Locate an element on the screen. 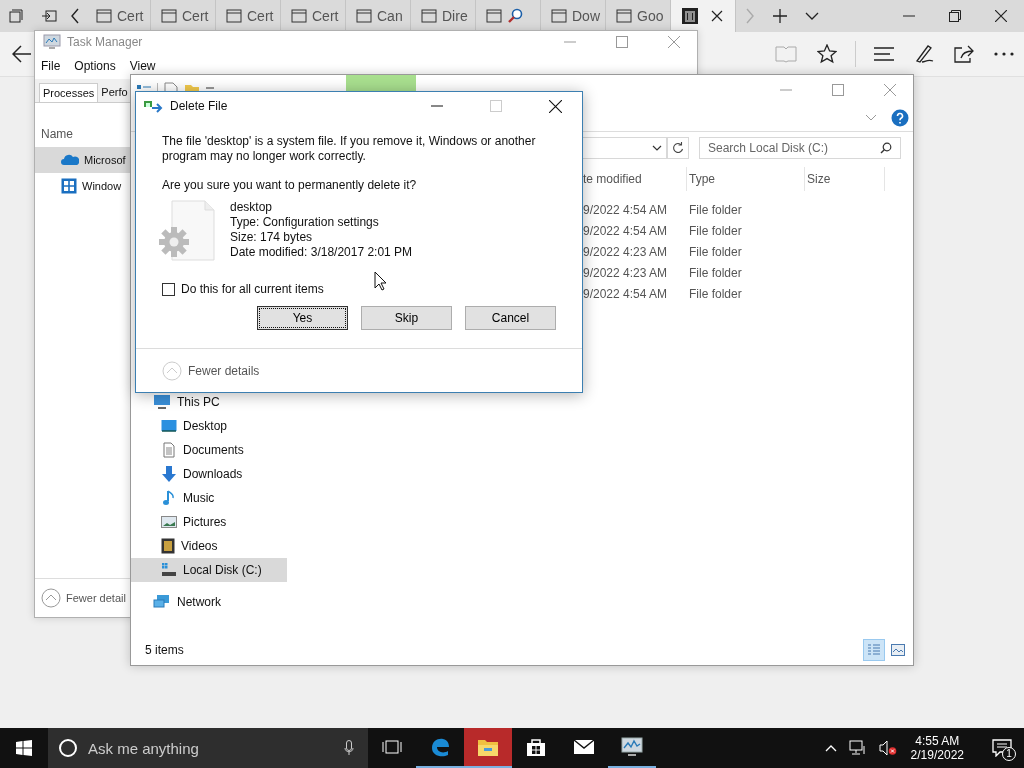 This screenshot has width=1024, height=768. window-title: Task Manager is located at coordinates (105, 42).